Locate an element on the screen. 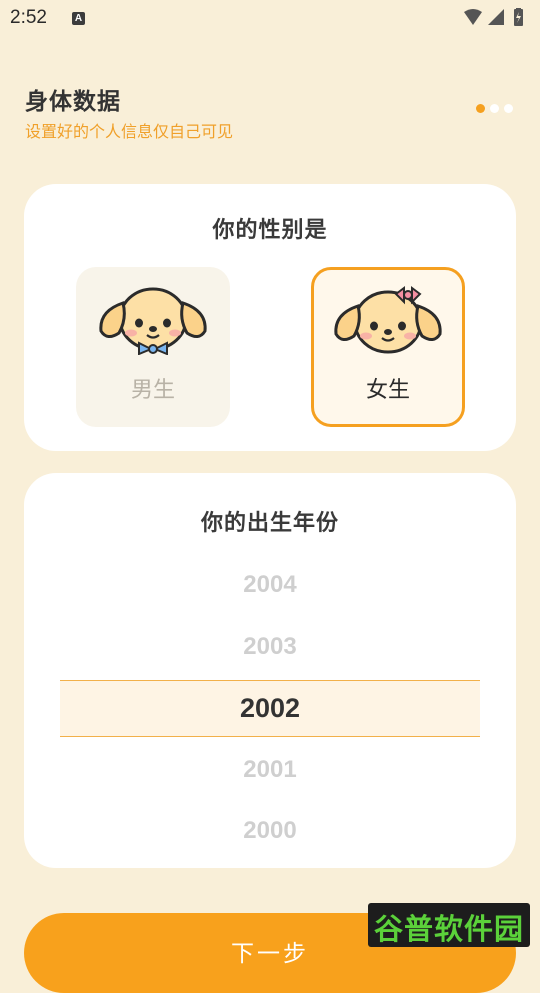  step-indicator is located at coordinates (494, 108).